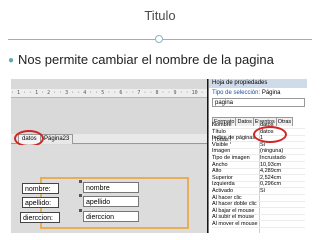 This screenshot has height=240, width=320. What do you see at coordinates (40, 217) in the screenshot?
I see `label-dierccion: dierccion:` at bounding box center [40, 217].